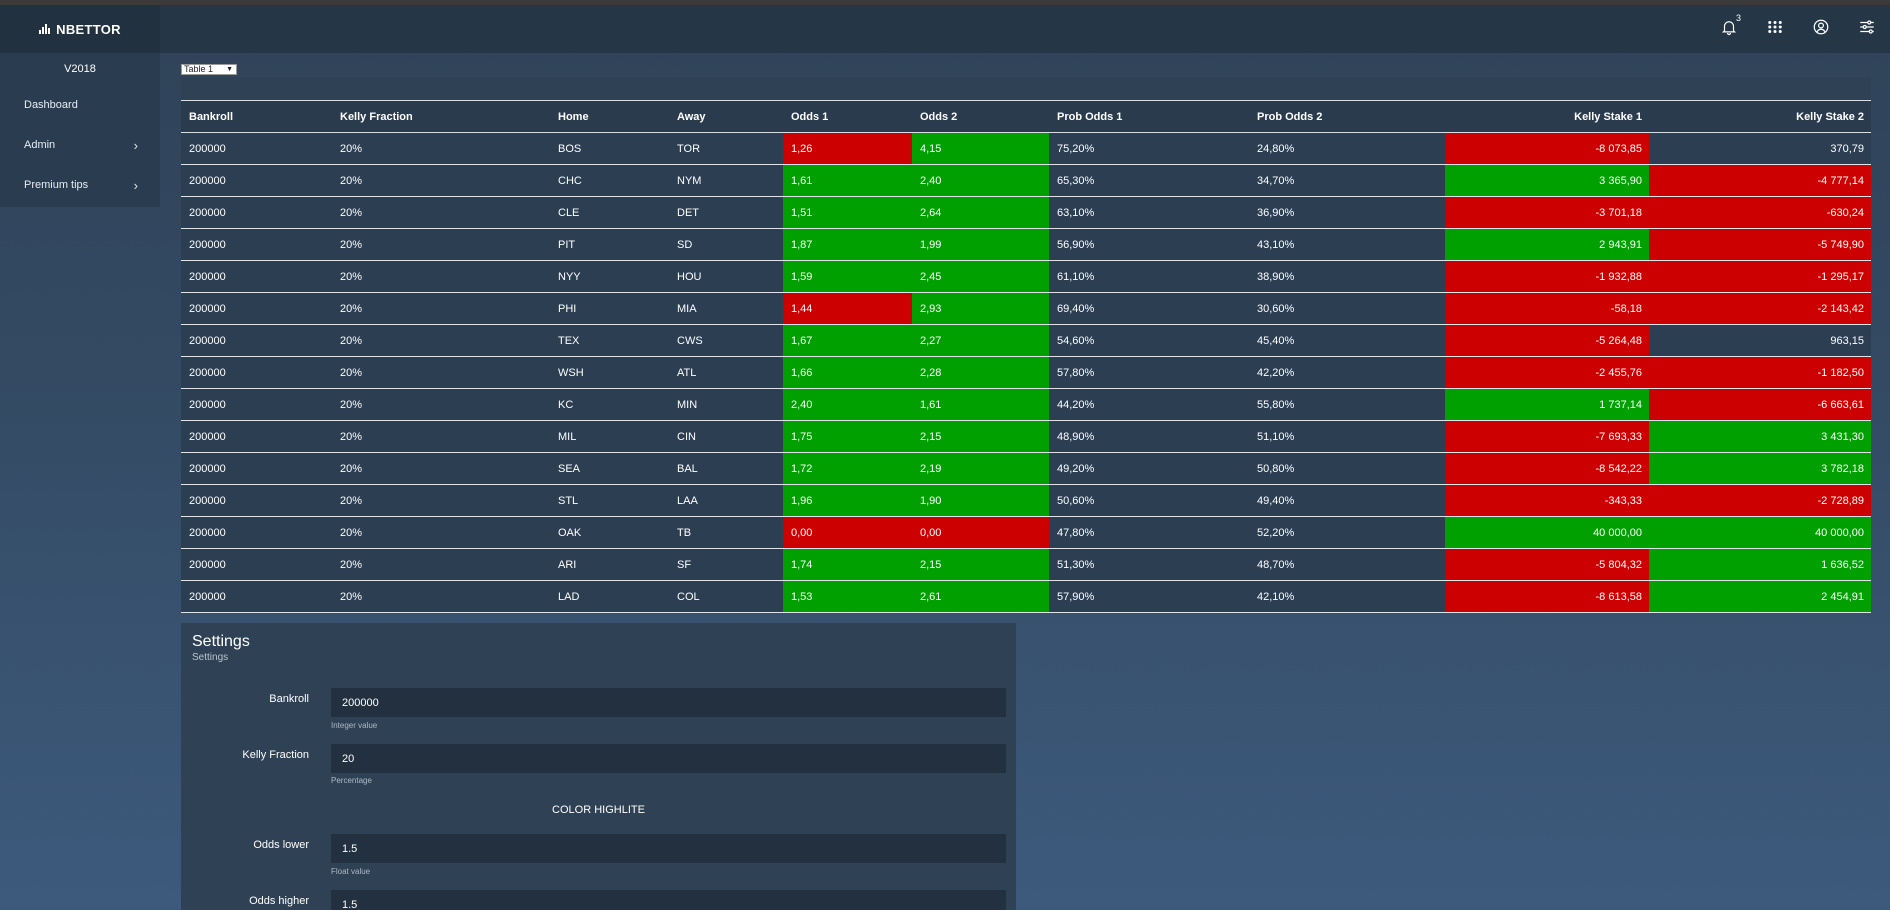 This screenshot has height=910, width=1890. Describe the element at coordinates (847, 340) in the screenshot. I see `odds-1-cell: 1,67` at that location.